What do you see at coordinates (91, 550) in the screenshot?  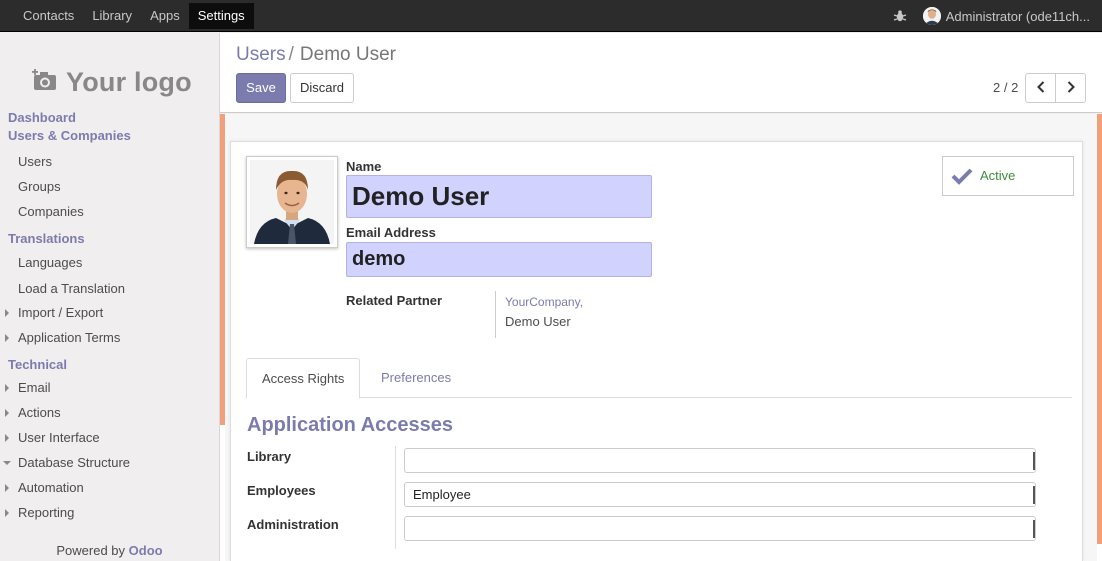 I see `powered-by-text: Powered by` at bounding box center [91, 550].